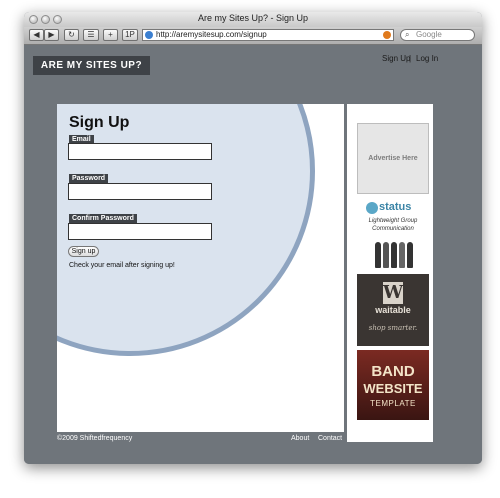 The width and height of the screenshot is (500, 498). I want to click on add-bookmark-button: +, so click(110, 35).